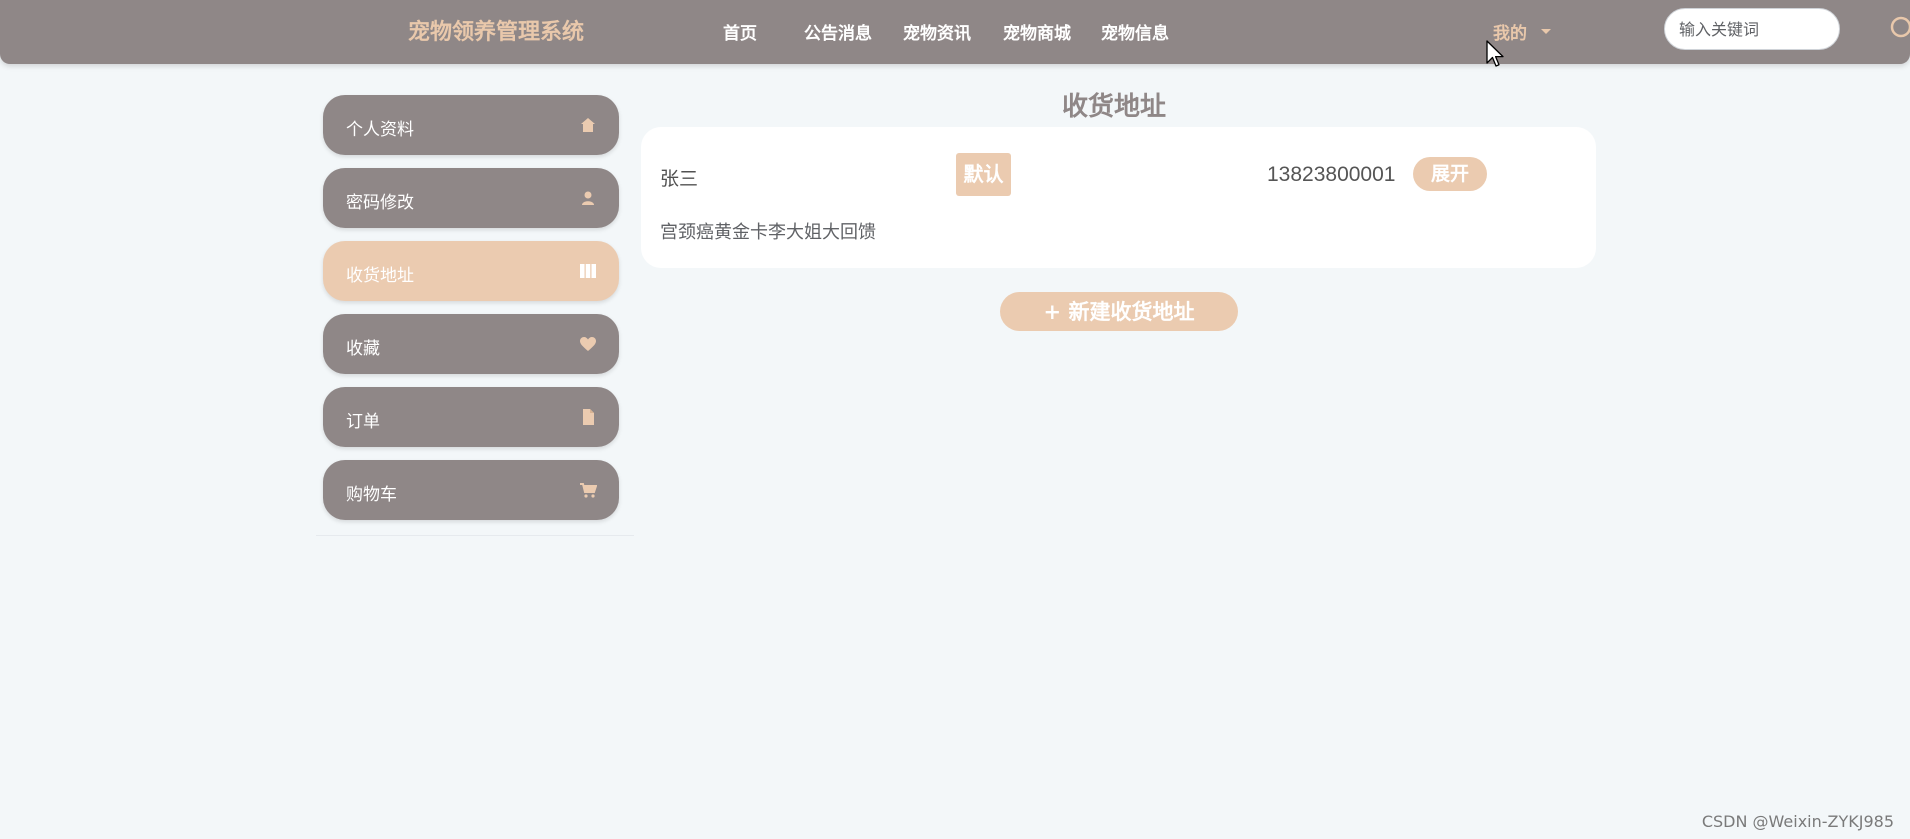 This screenshot has width=1910, height=839. What do you see at coordinates (588, 417) in the screenshot?
I see `document-icon` at bounding box center [588, 417].